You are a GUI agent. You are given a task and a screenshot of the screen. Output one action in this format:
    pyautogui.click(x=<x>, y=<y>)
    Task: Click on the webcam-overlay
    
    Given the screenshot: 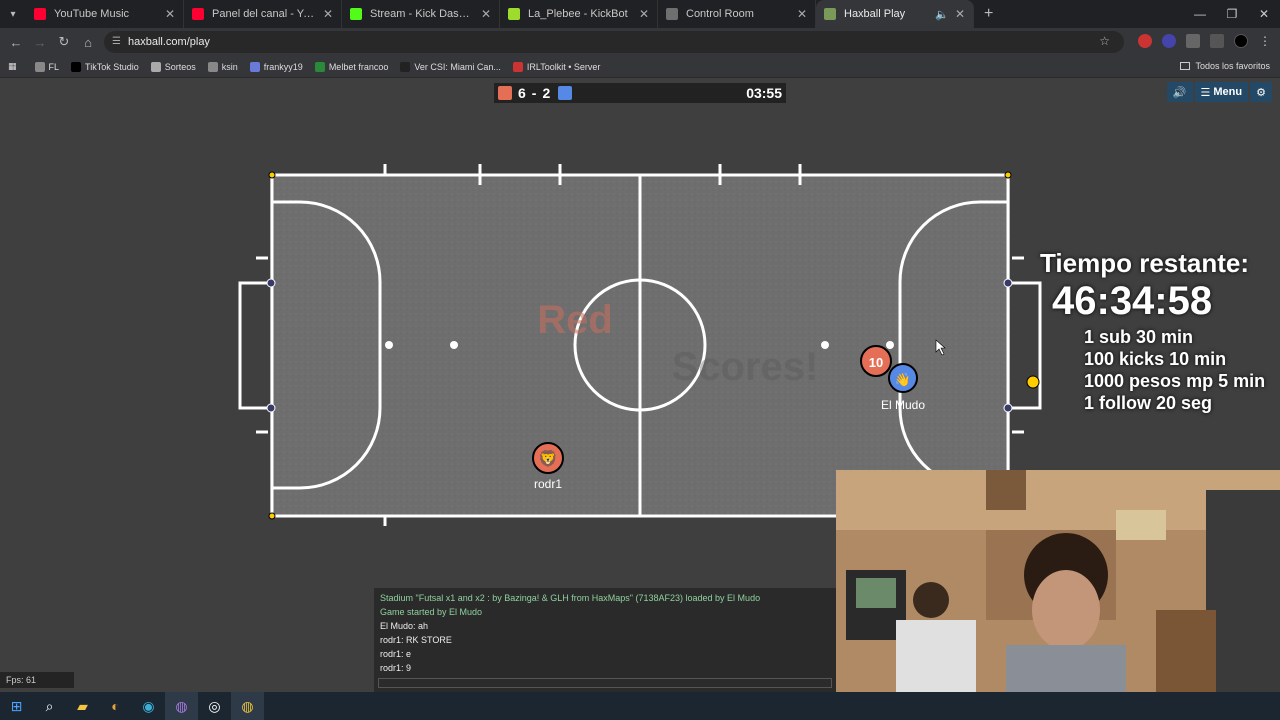 What is the action you would take?
    pyautogui.click(x=1058, y=581)
    